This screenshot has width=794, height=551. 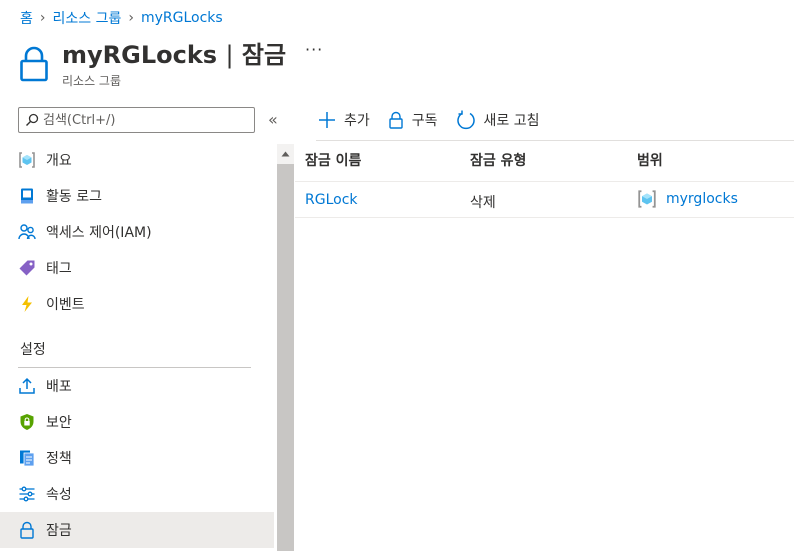 What do you see at coordinates (27, 196) in the screenshot?
I see `activity-log-icon` at bounding box center [27, 196].